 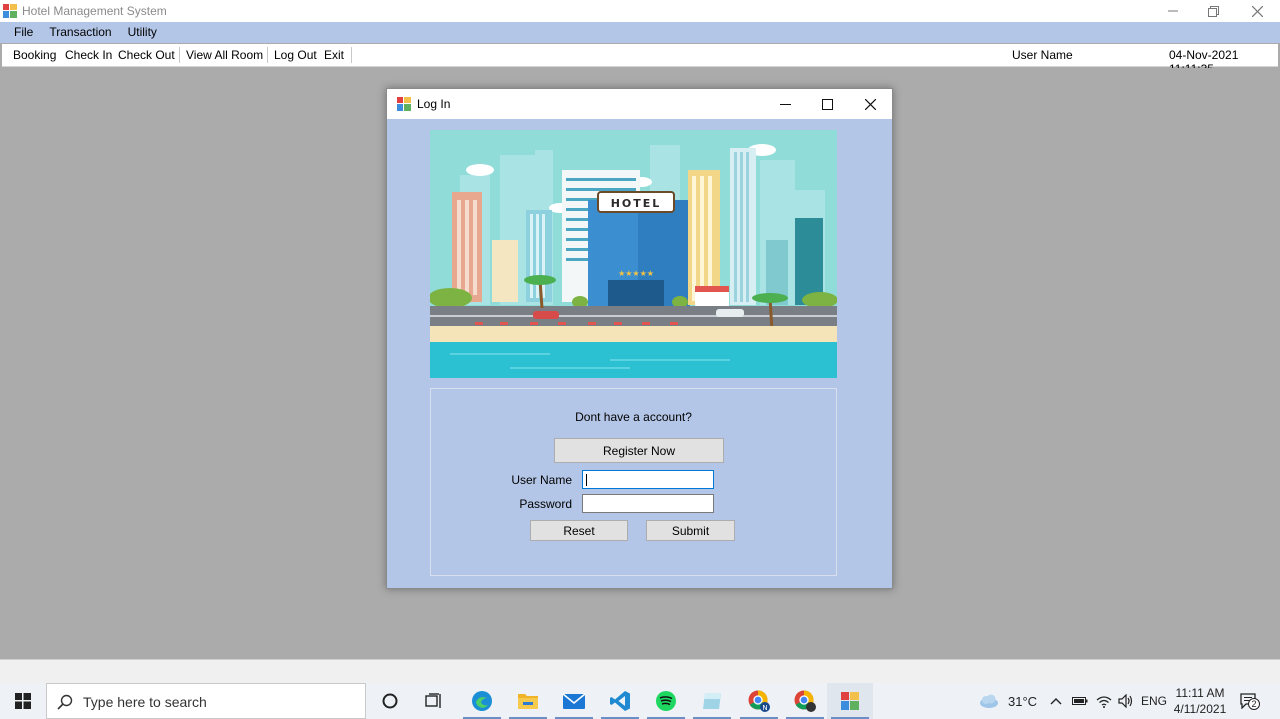 I want to click on show-hidden-icons-button, so click(x=1056, y=701).